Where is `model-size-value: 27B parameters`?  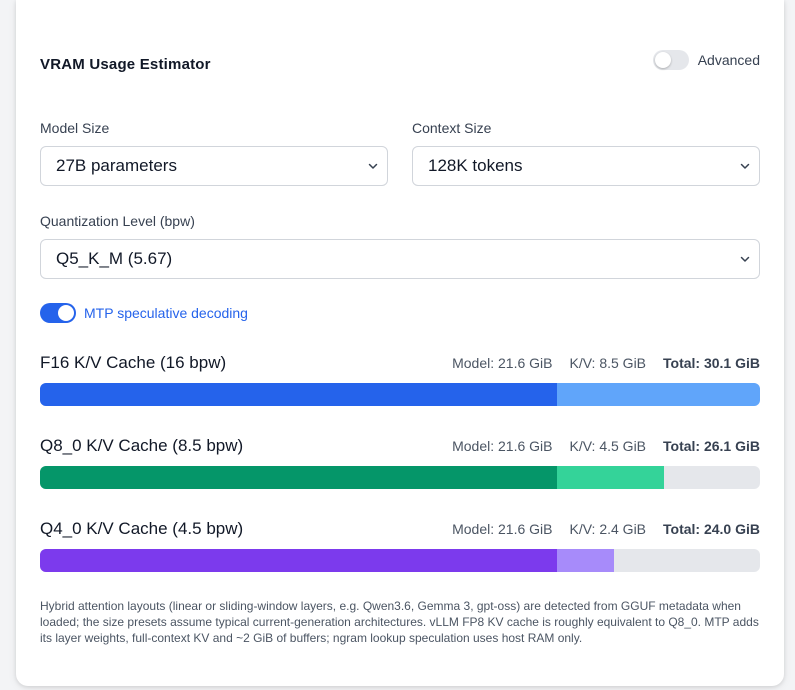 model-size-value: 27B parameters is located at coordinates (116, 165).